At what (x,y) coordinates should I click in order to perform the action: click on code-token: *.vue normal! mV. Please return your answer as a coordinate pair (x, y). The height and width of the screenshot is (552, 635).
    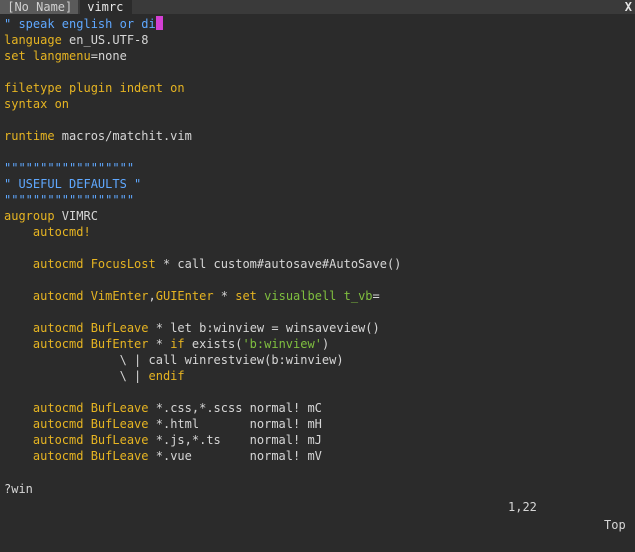
    Looking at the image, I should click on (235, 456).